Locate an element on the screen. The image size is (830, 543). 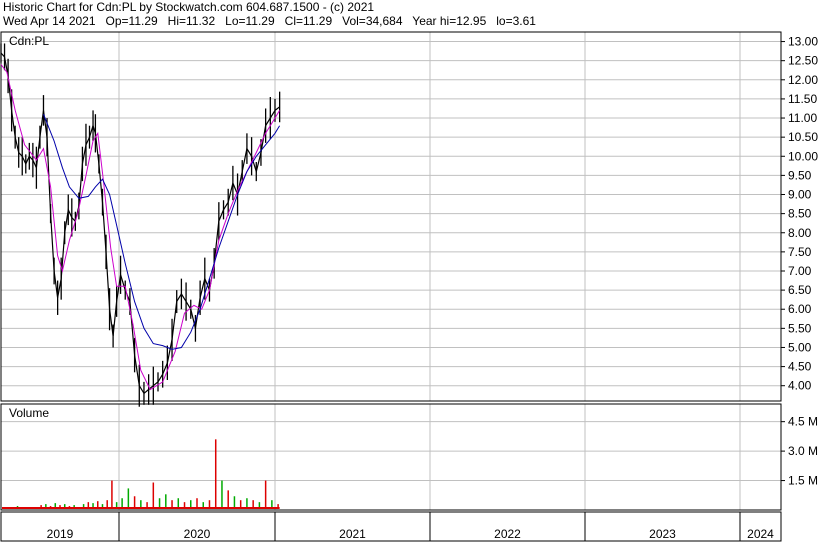
price-tick-label: 10.00 is located at coordinates (803, 156).